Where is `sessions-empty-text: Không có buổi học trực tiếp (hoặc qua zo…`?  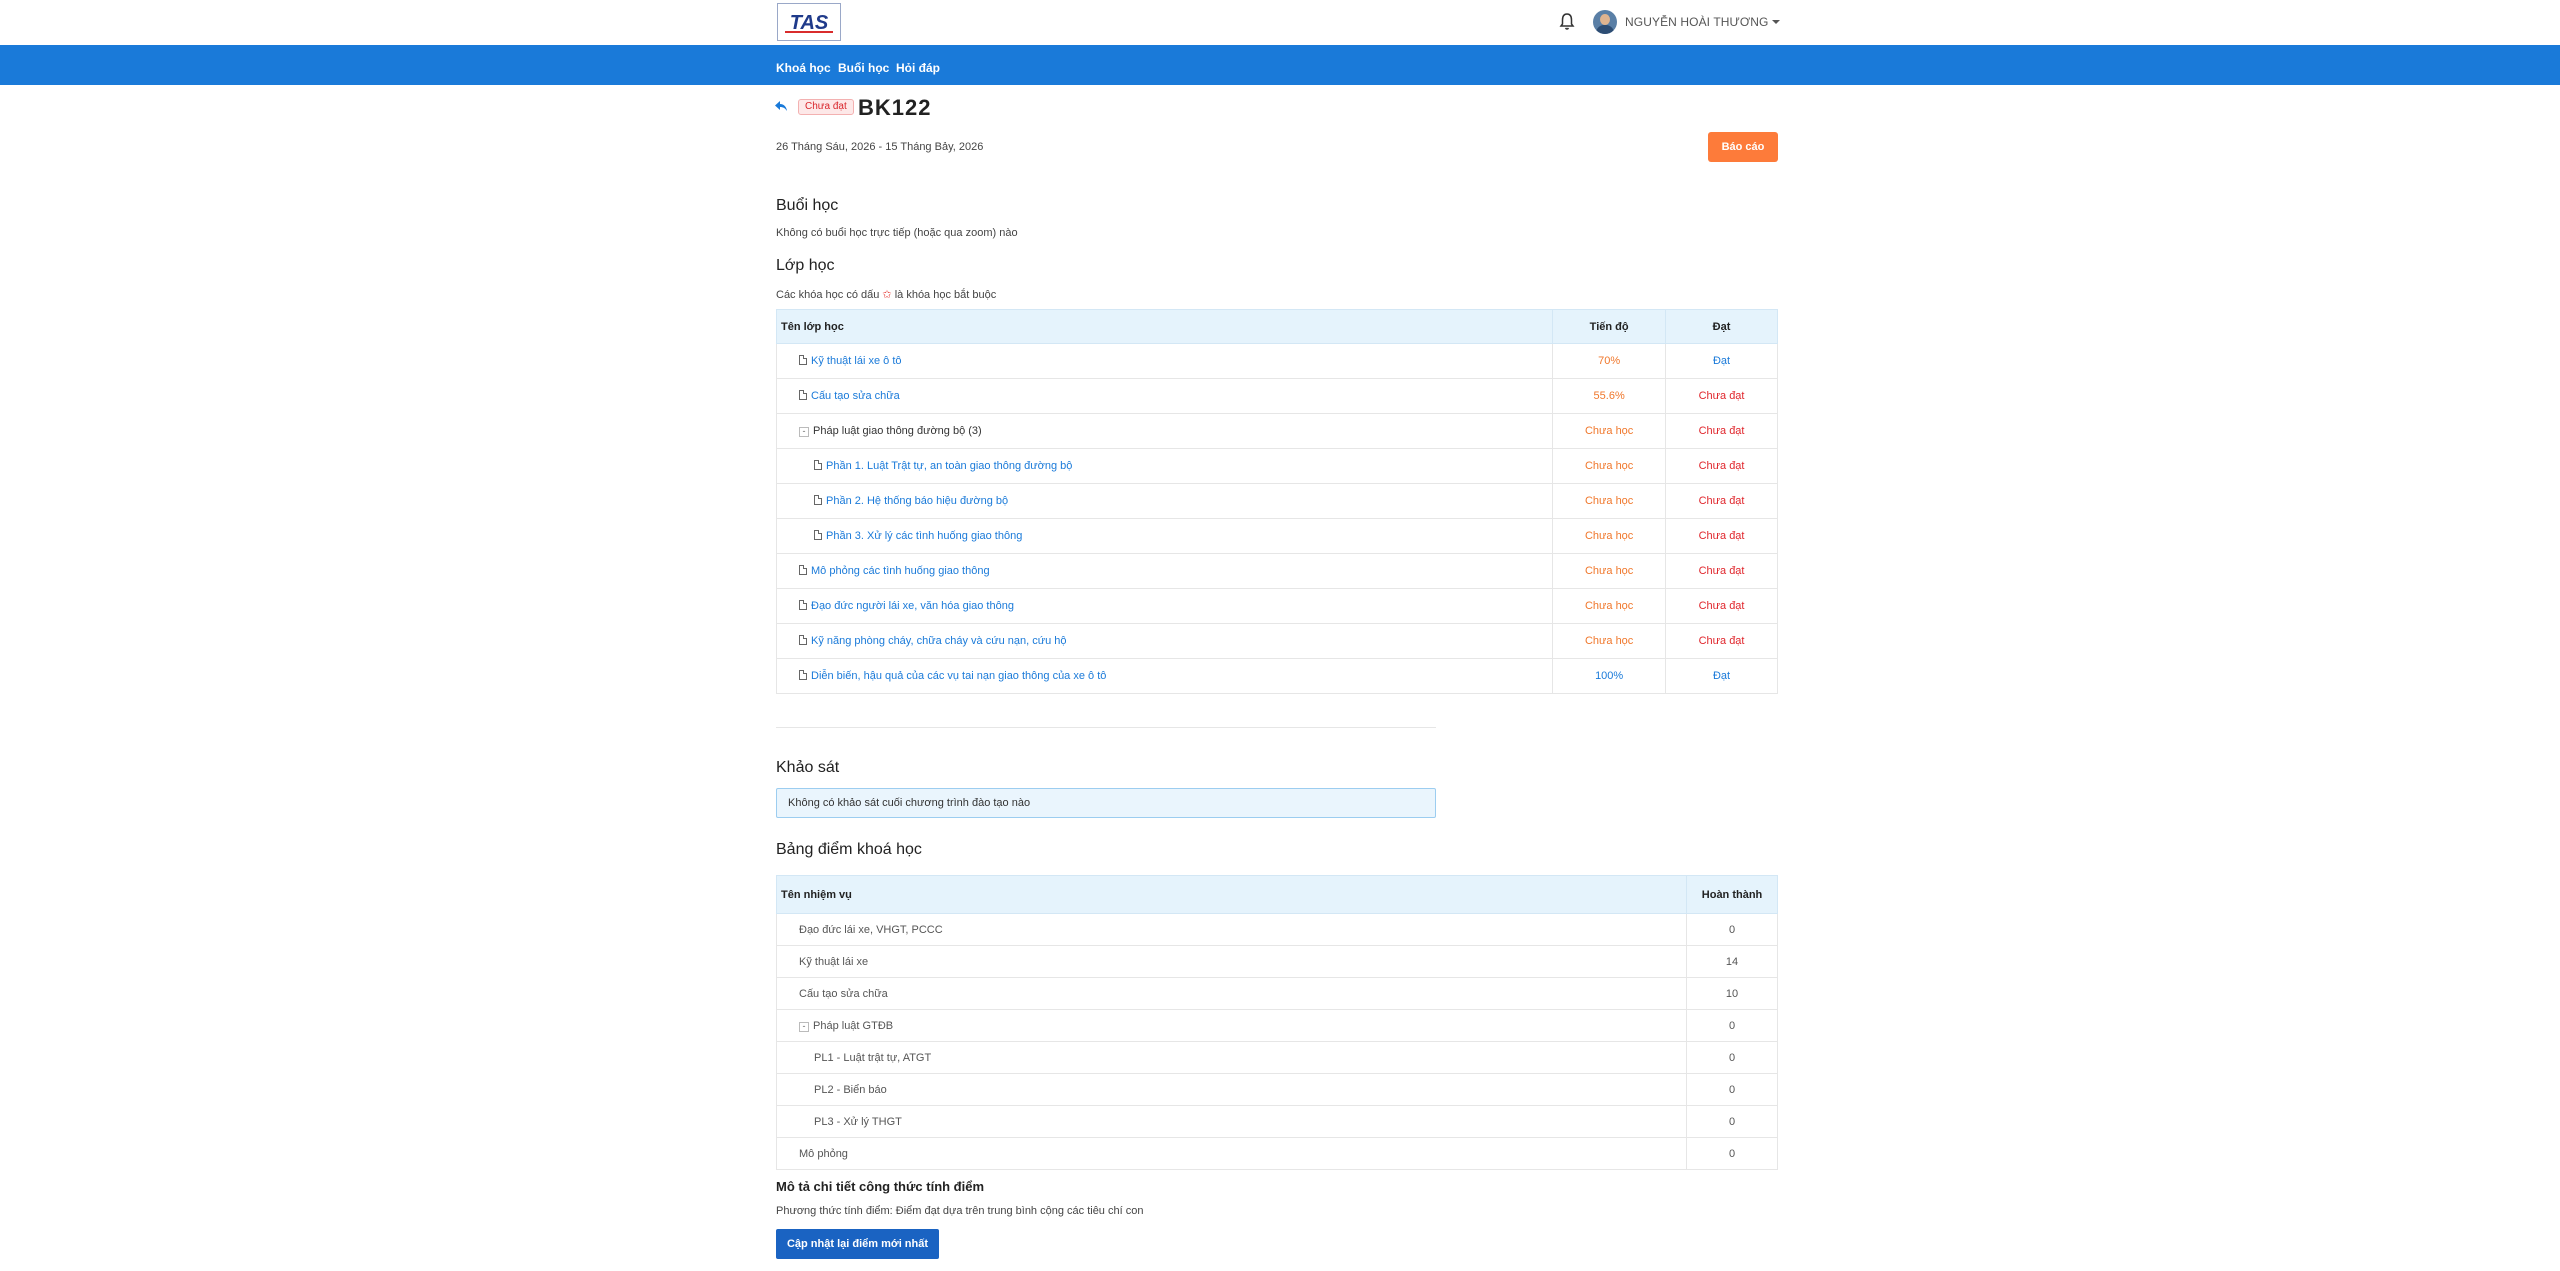
sessions-empty-text: Không có buổi học trực tiếp (hoặc qua zo… is located at coordinates (897, 233).